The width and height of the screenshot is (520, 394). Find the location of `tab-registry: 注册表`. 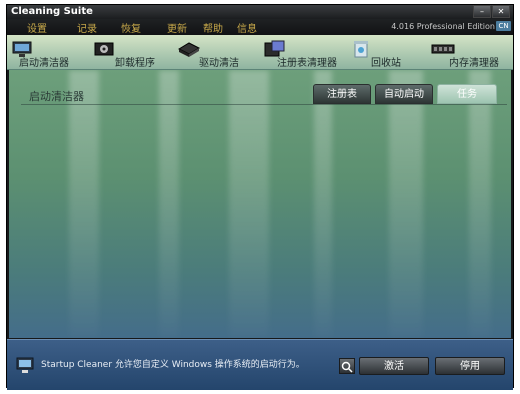

tab-registry: 注册表 is located at coordinates (342, 94).